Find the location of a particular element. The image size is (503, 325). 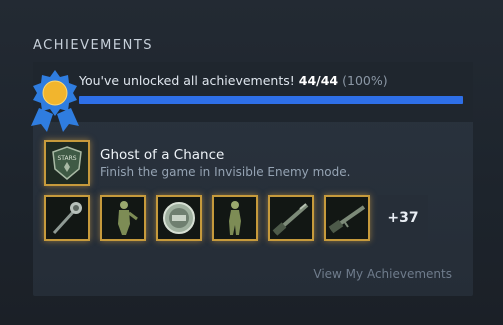

section-title: ACHIEVEMENTS is located at coordinates (93, 45).